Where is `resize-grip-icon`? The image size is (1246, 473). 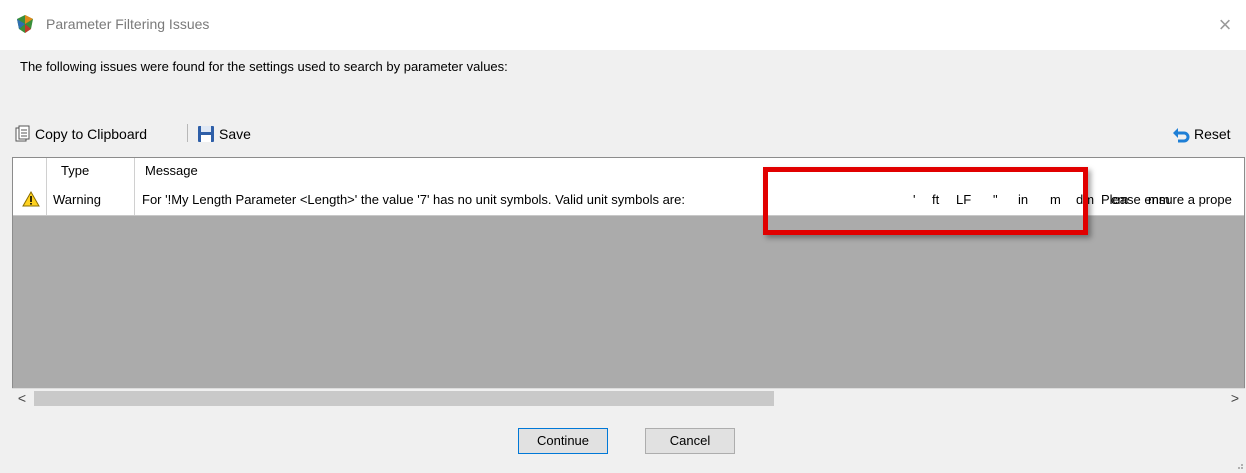
resize-grip-icon is located at coordinates (1239, 463).